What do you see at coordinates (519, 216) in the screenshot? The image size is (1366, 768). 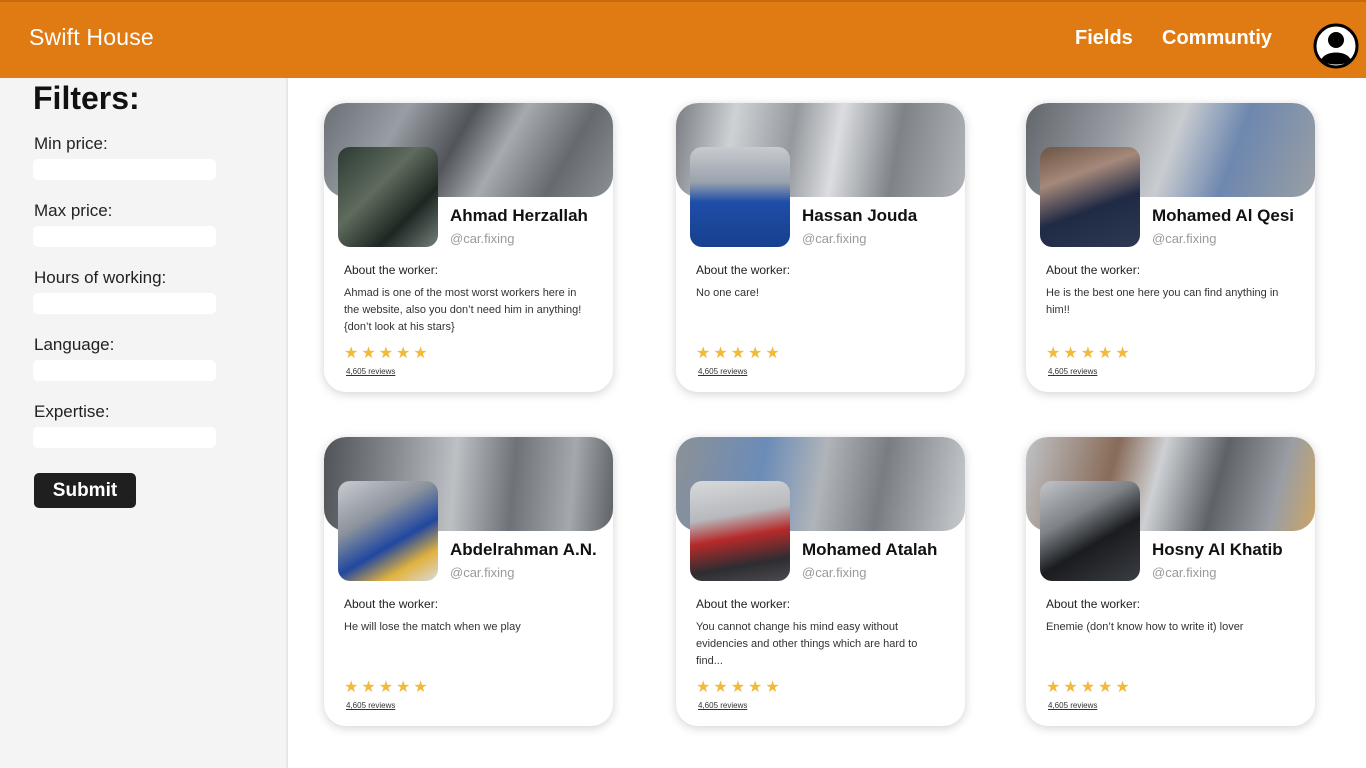 I see `worker-name: Ahmad Herzallah` at bounding box center [519, 216].